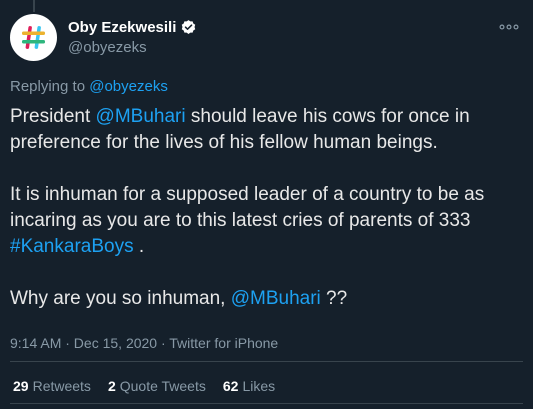  I want to click on author-handle: @obyezeks, so click(132, 47).